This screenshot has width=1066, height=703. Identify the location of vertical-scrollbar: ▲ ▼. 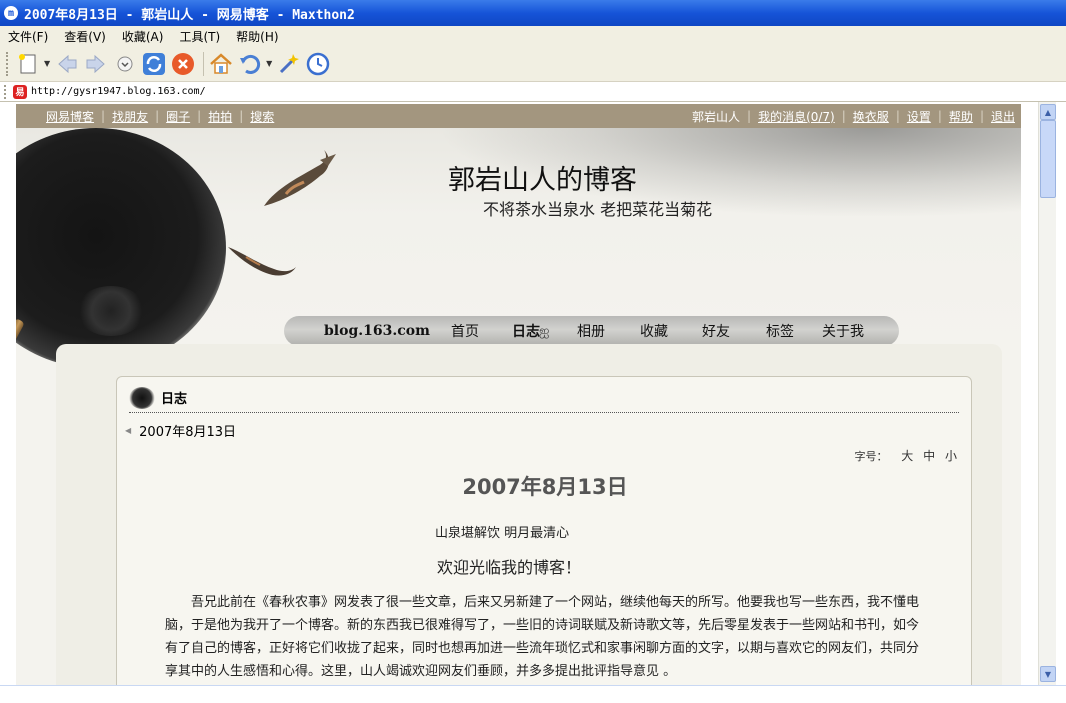
(1047, 393).